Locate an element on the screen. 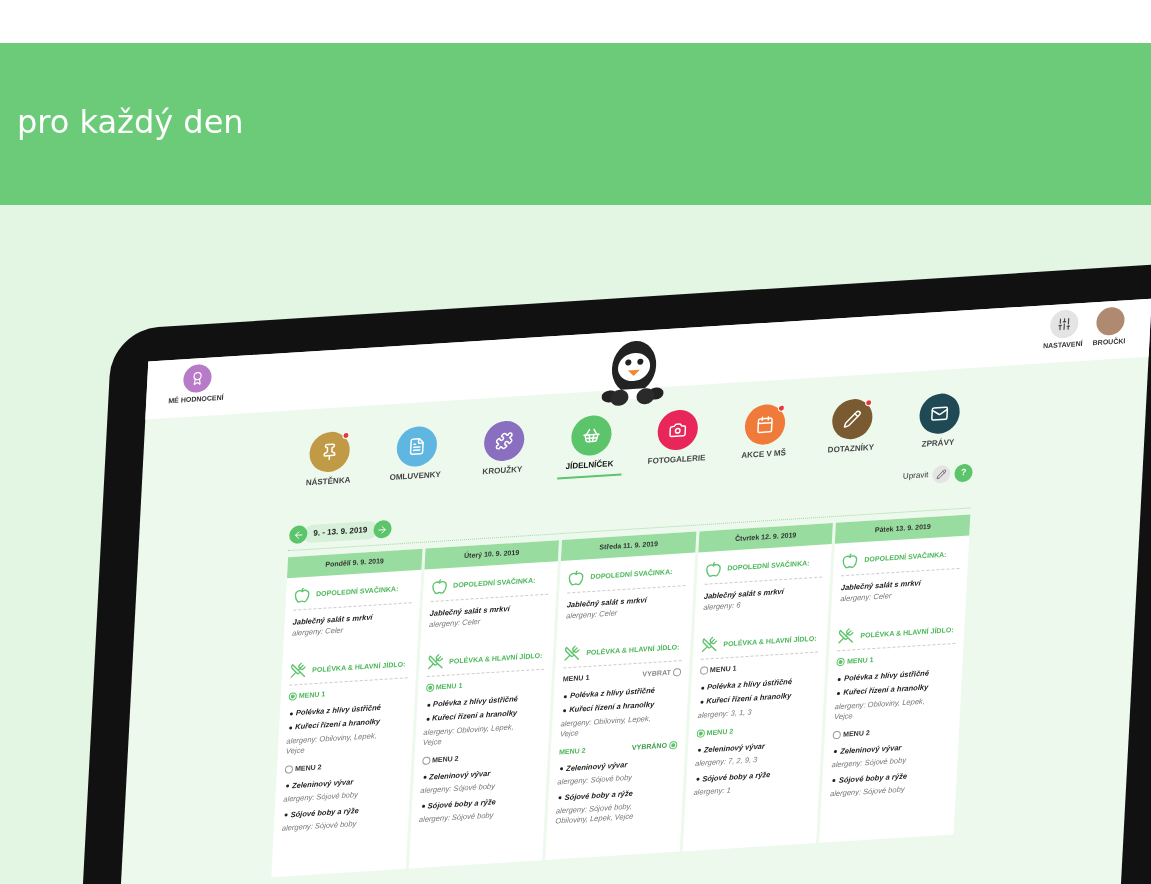  settings-button is located at coordinates (1064, 324).